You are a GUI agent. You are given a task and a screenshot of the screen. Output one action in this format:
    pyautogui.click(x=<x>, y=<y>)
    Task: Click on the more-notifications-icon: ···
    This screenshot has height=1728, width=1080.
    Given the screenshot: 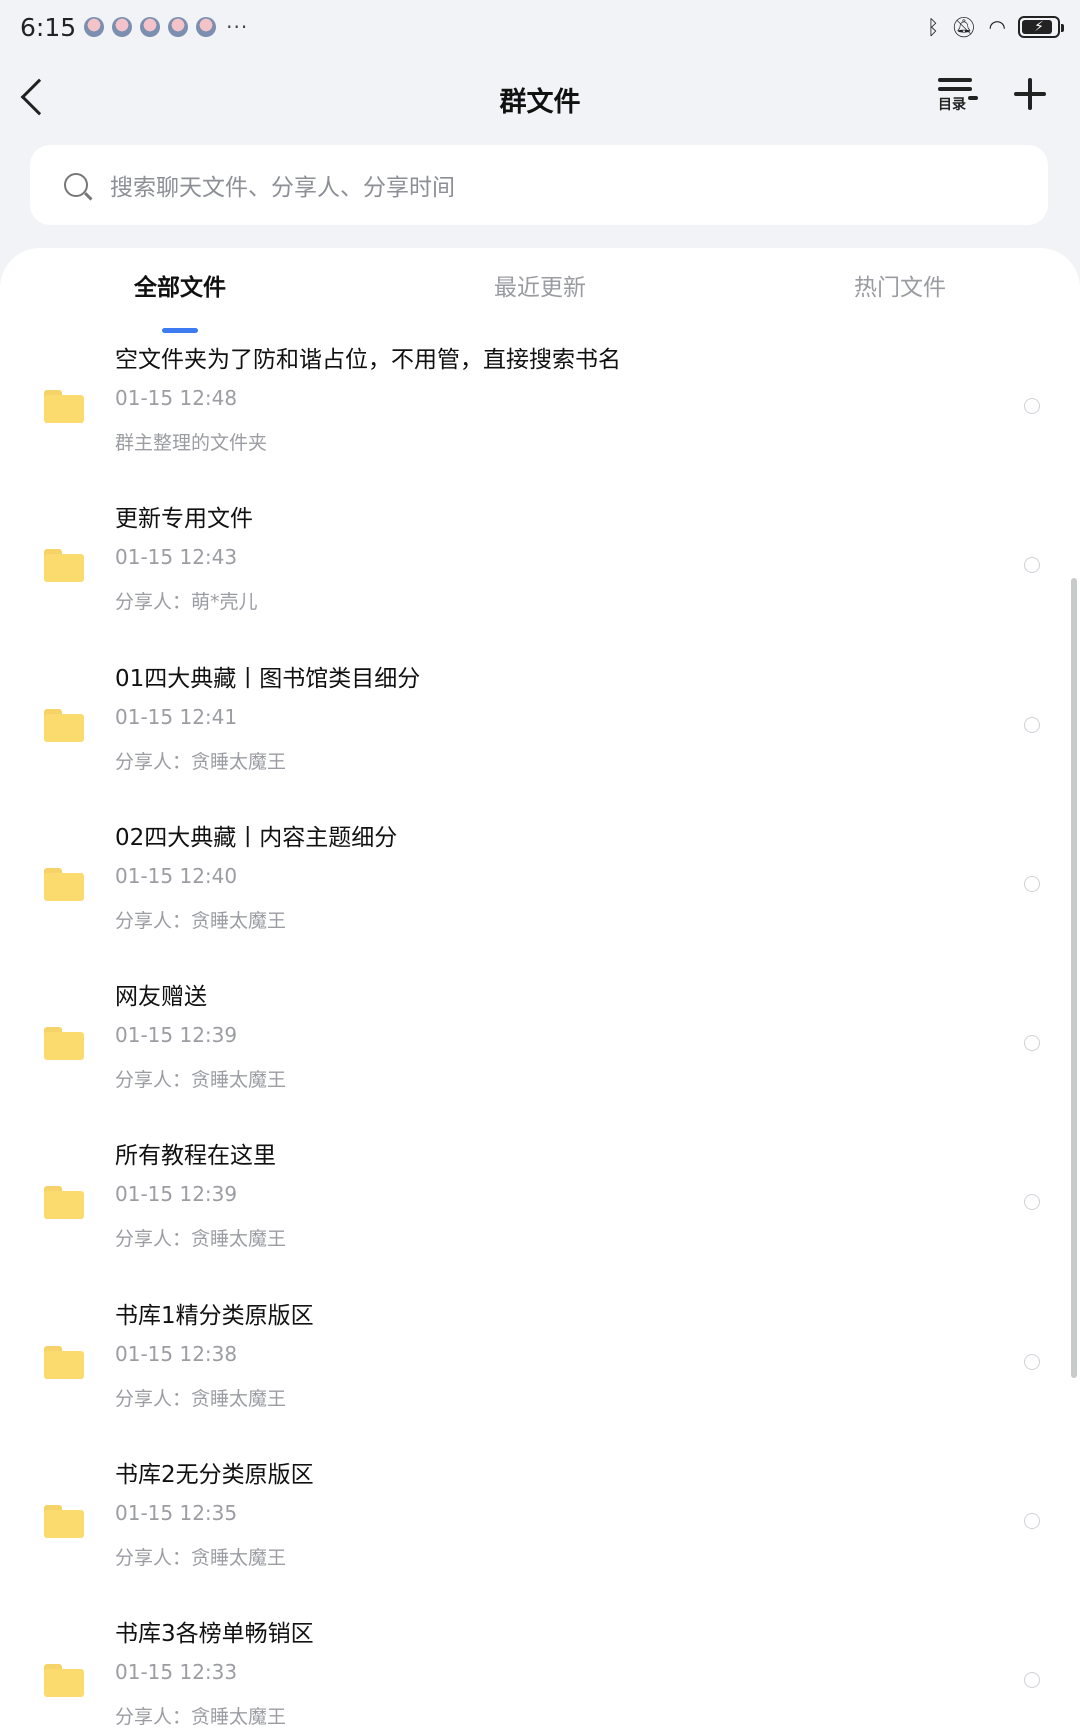 What is the action you would take?
    pyautogui.click(x=237, y=27)
    